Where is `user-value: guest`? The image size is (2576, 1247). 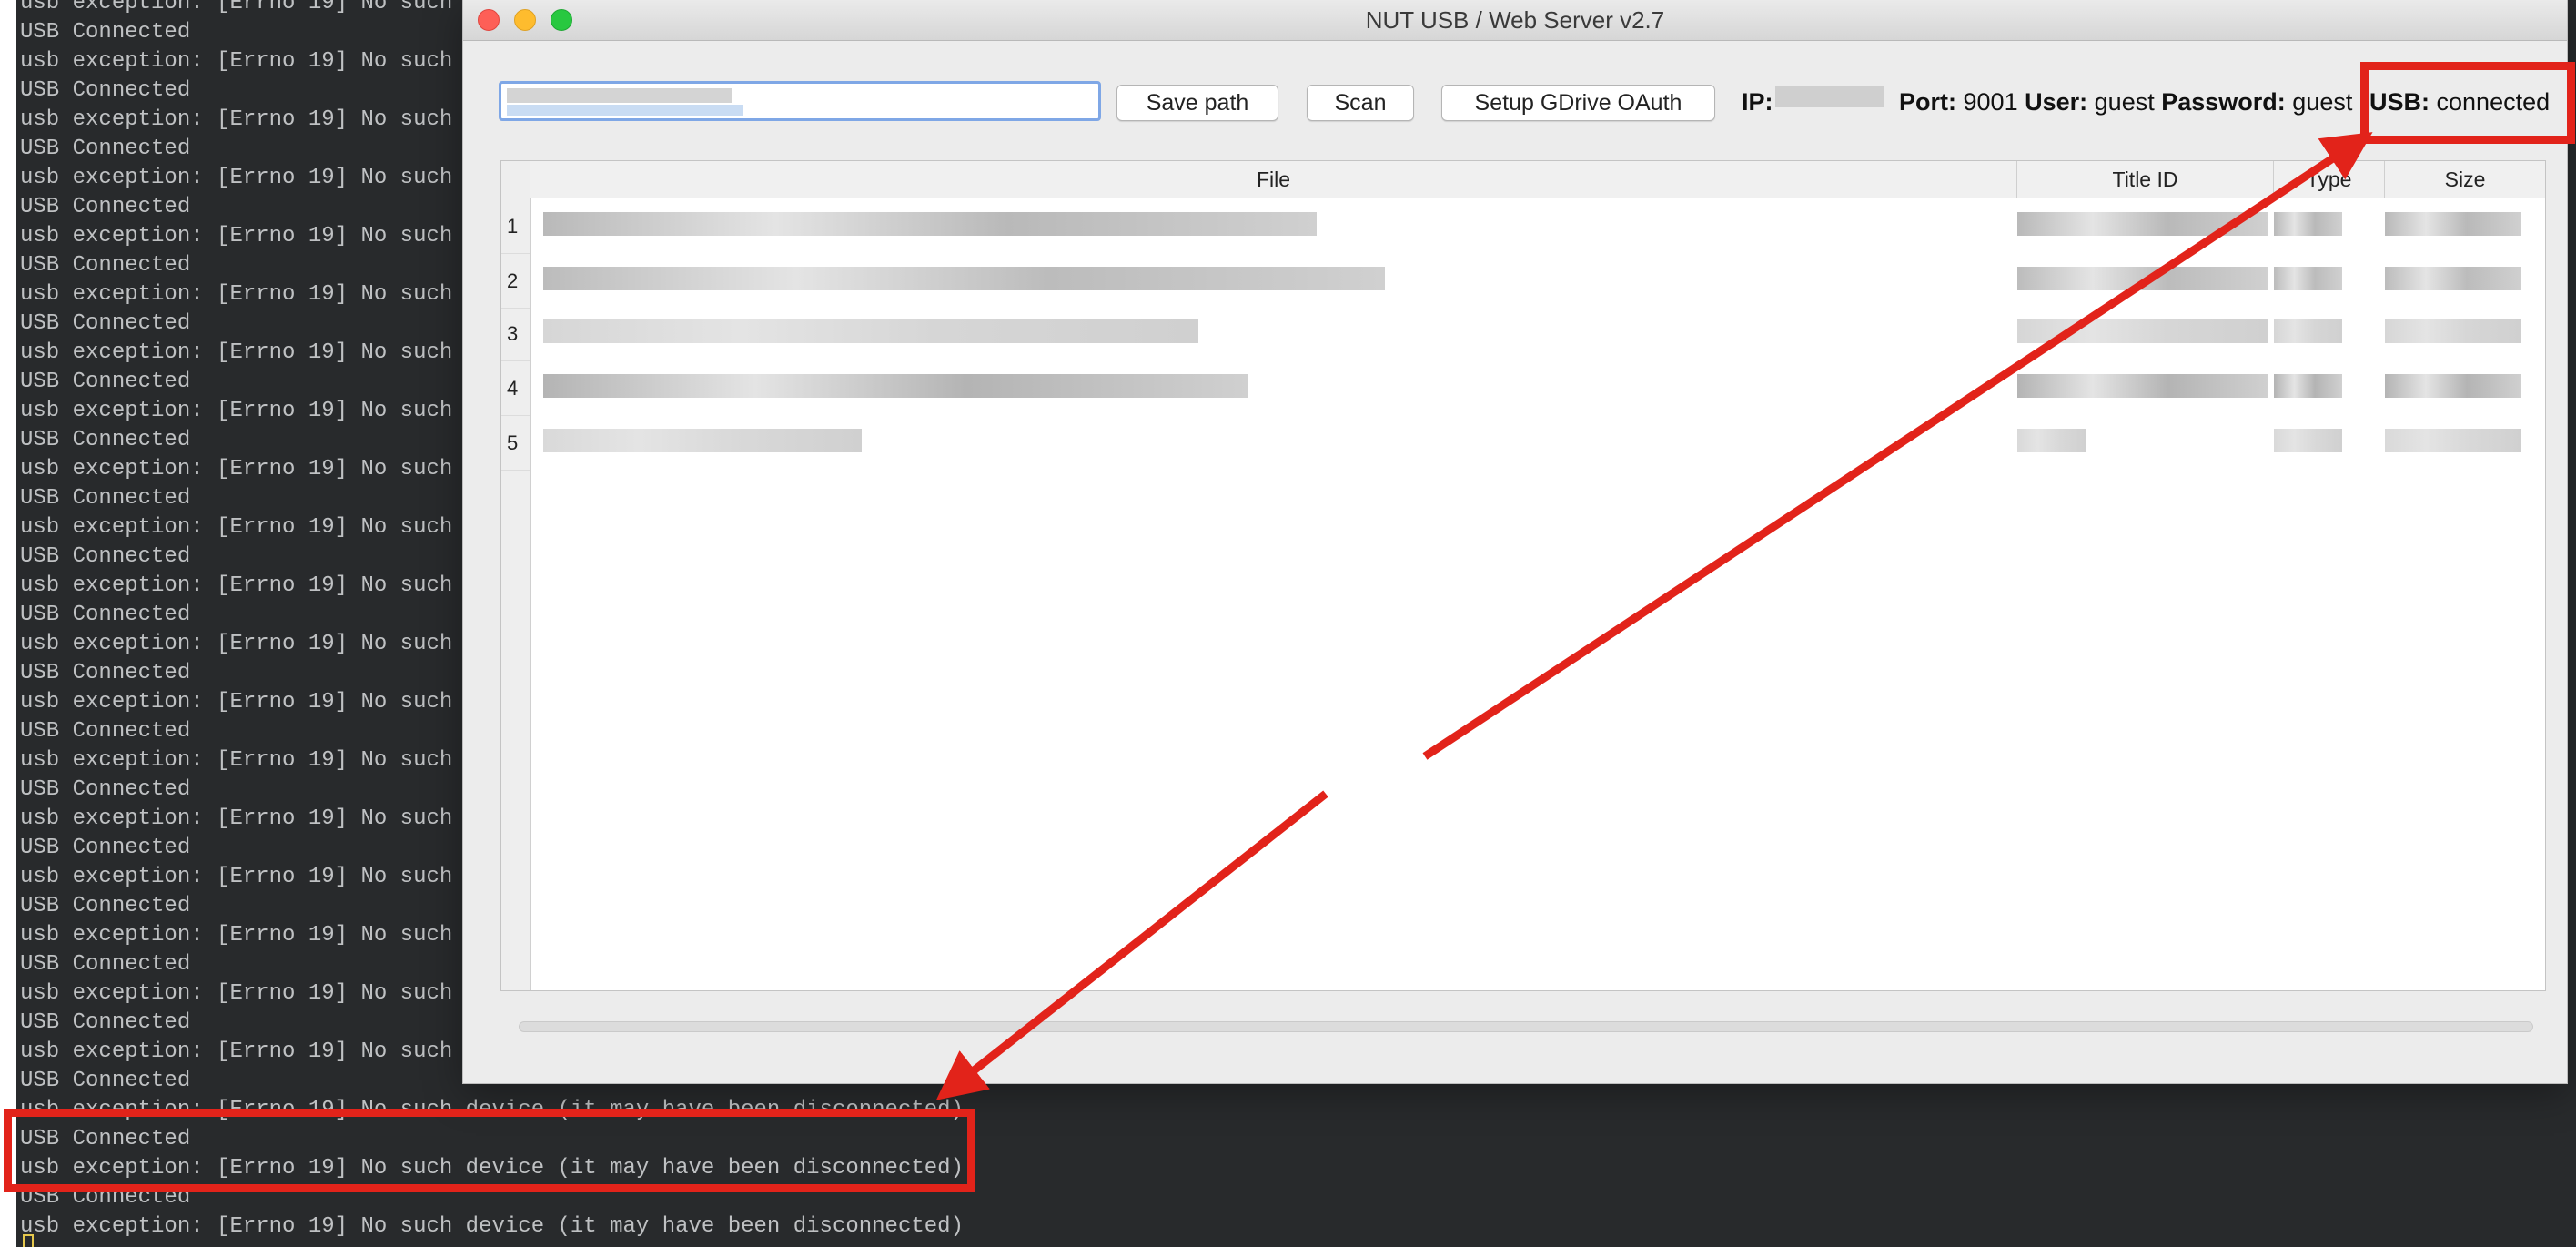 user-value: guest is located at coordinates (2124, 102).